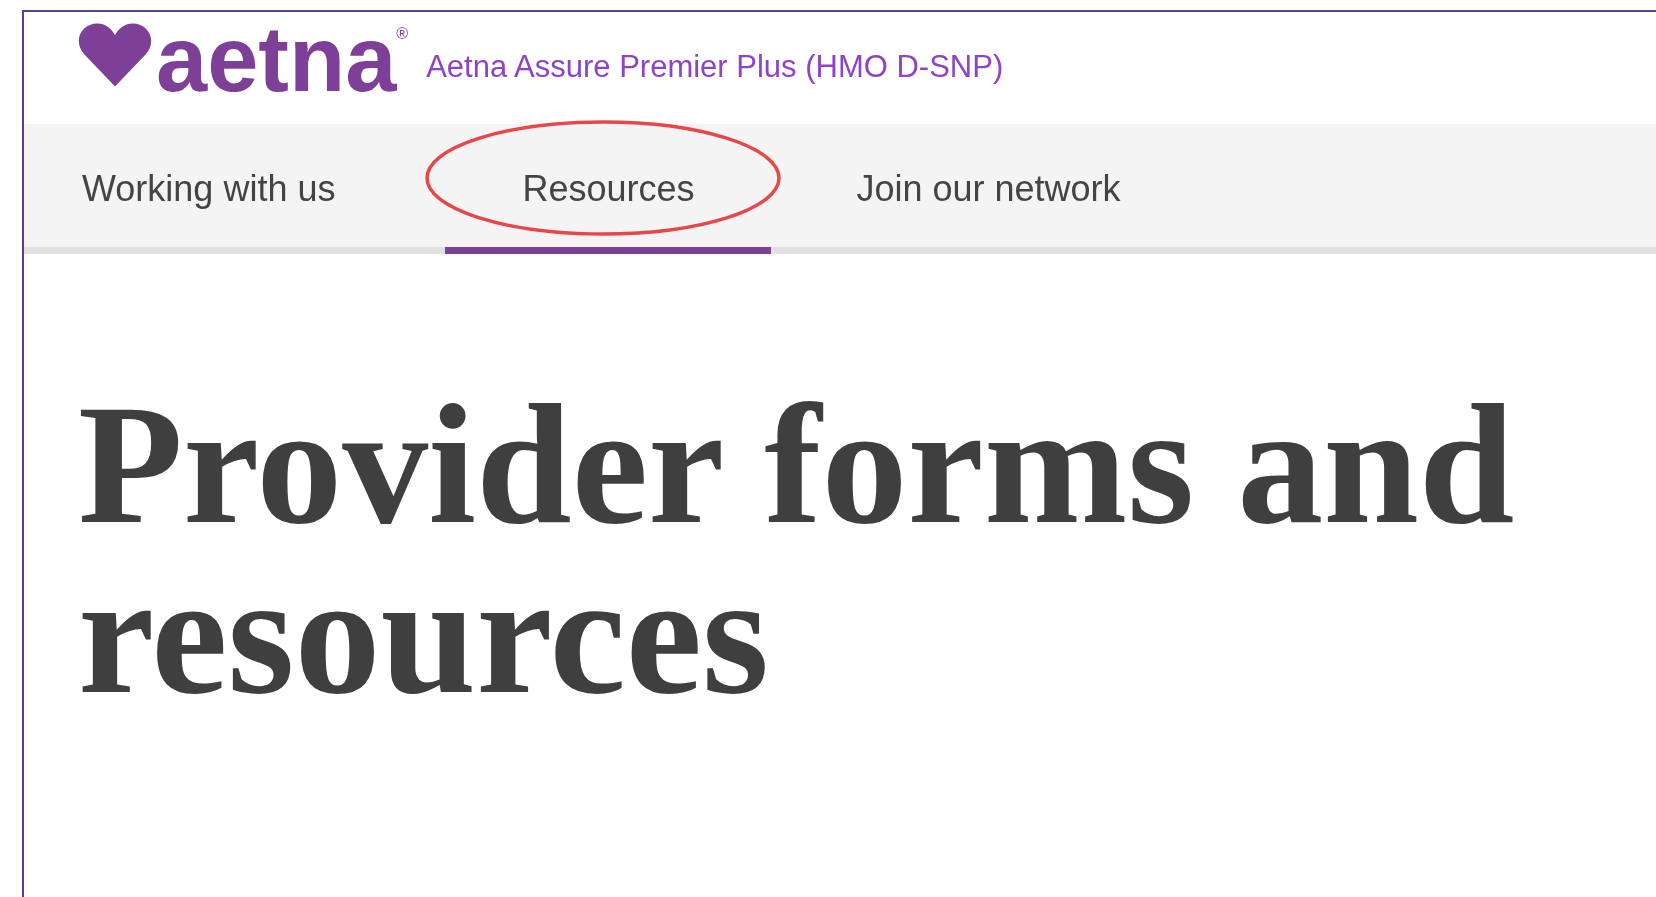  Describe the element at coordinates (966, 189) in the screenshot. I see `nav-tab: Join our network` at that location.